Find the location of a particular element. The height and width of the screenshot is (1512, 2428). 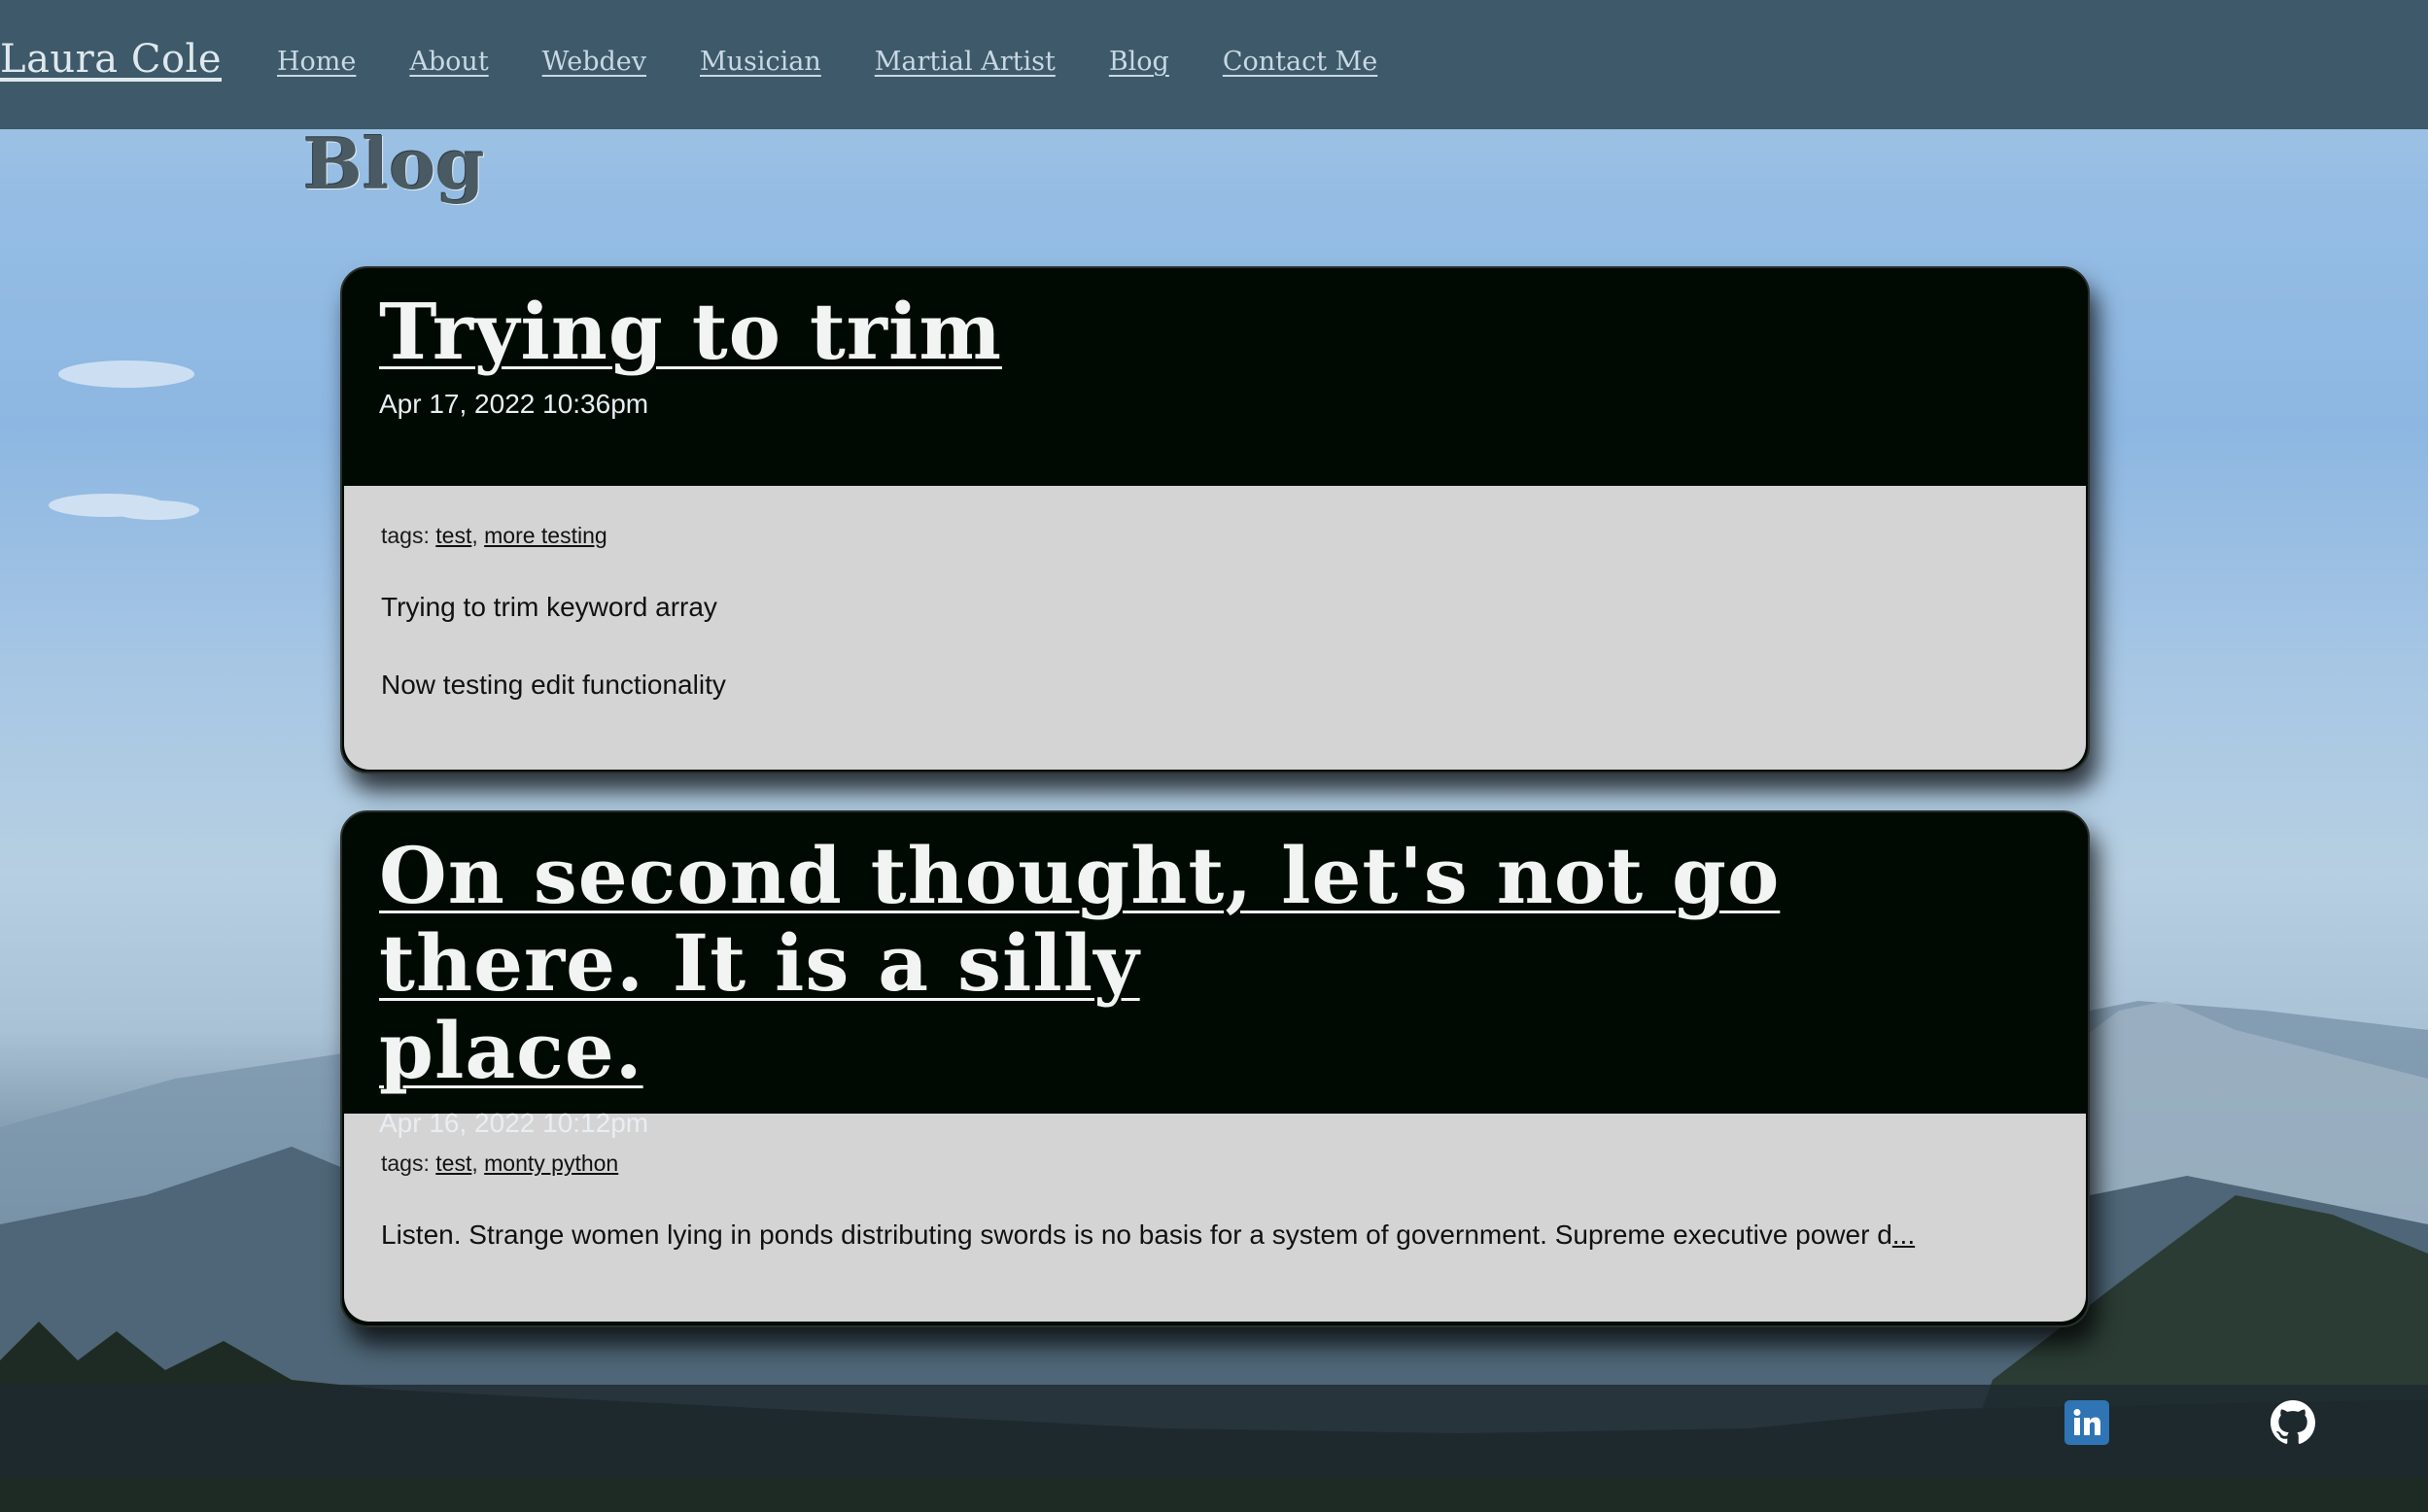

brand-link: Laura Cole is located at coordinates (111, 59).